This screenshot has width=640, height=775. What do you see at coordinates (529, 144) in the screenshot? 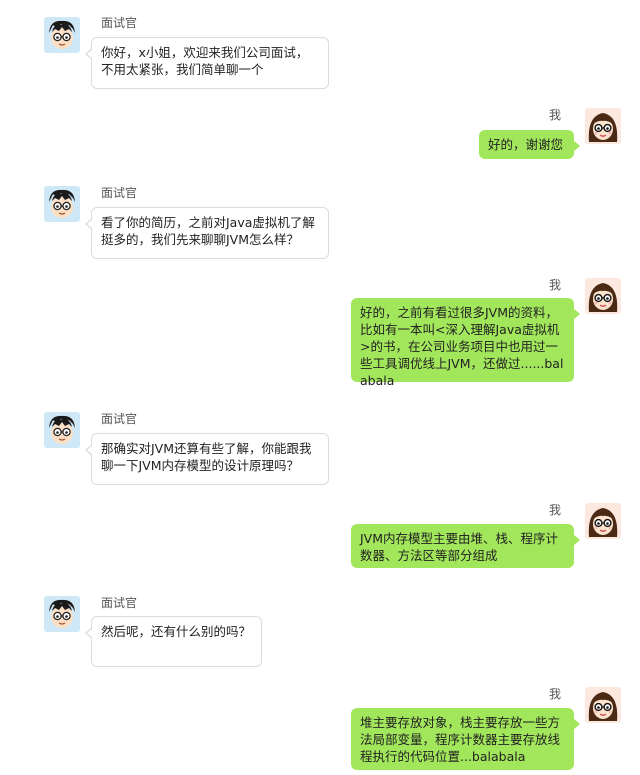
I see `message-bubble: 好的，谢谢您` at bounding box center [529, 144].